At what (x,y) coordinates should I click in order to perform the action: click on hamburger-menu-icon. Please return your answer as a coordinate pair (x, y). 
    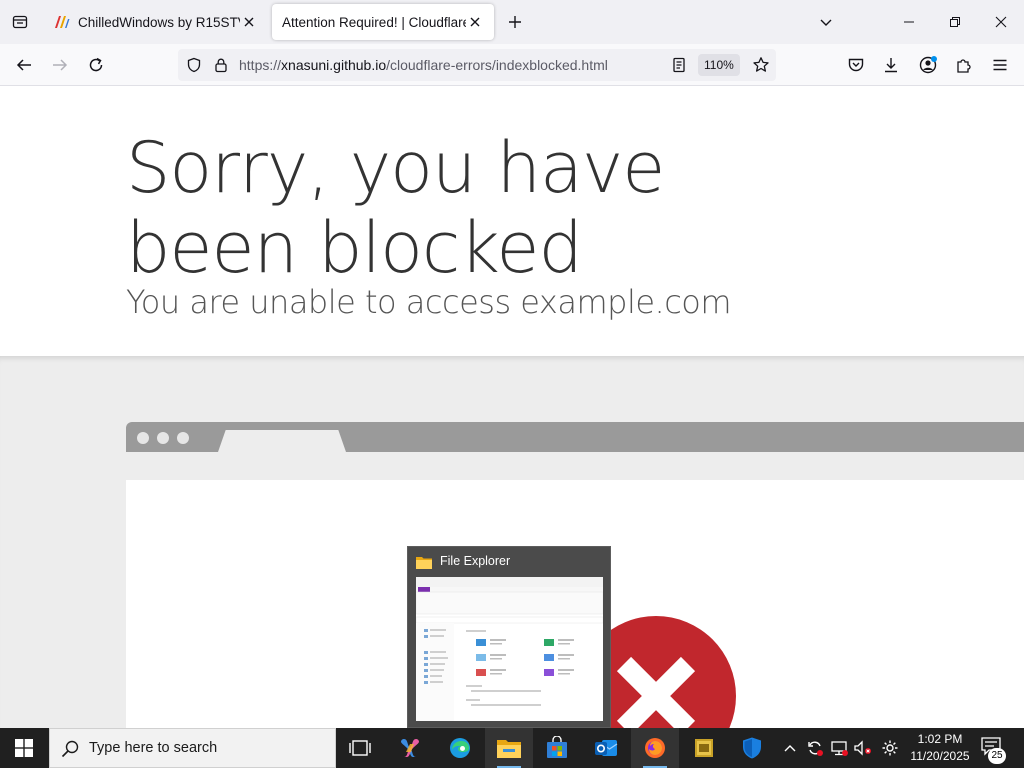
    Looking at the image, I should click on (1000, 65).